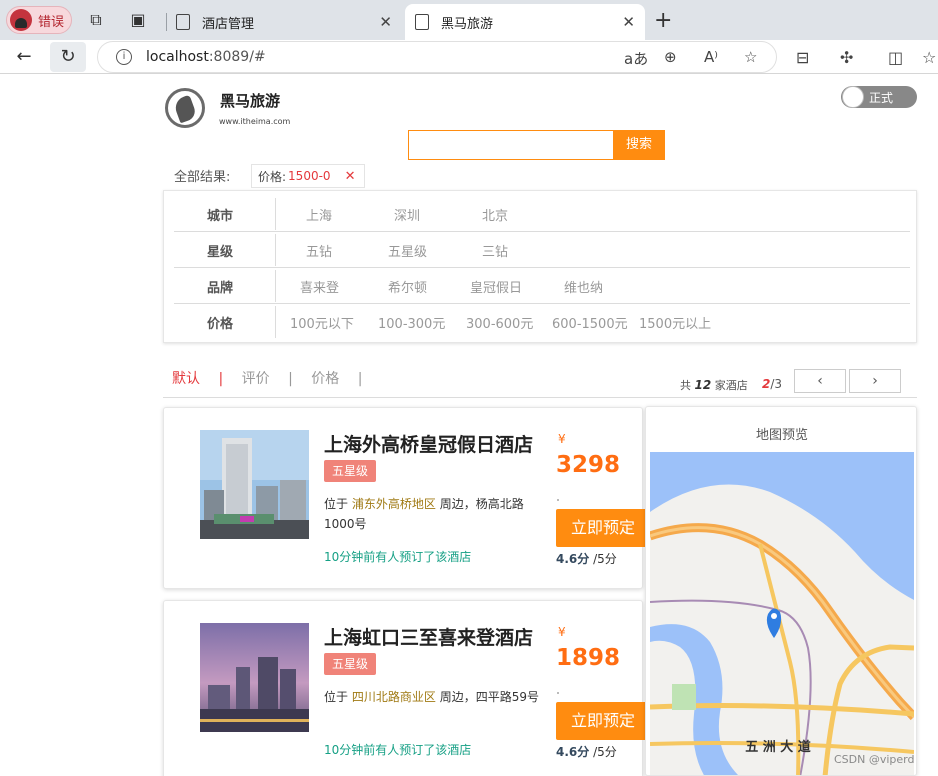  What do you see at coordinates (542, 286) in the screenshot?
I see `filter-row-brand: 品牌 喜来登 希尔顿 皇冠假日 维也纳` at bounding box center [542, 286].